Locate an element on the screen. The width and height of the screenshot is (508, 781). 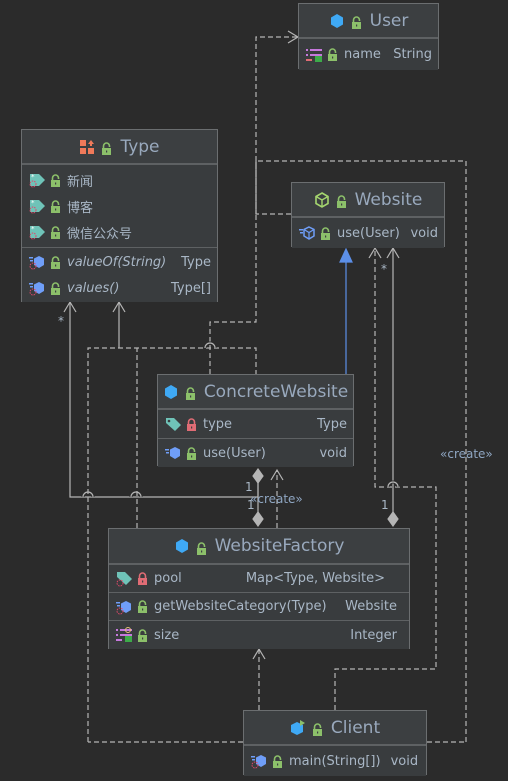
class-client: Client main(String[]) void is located at coordinates (335, 743).